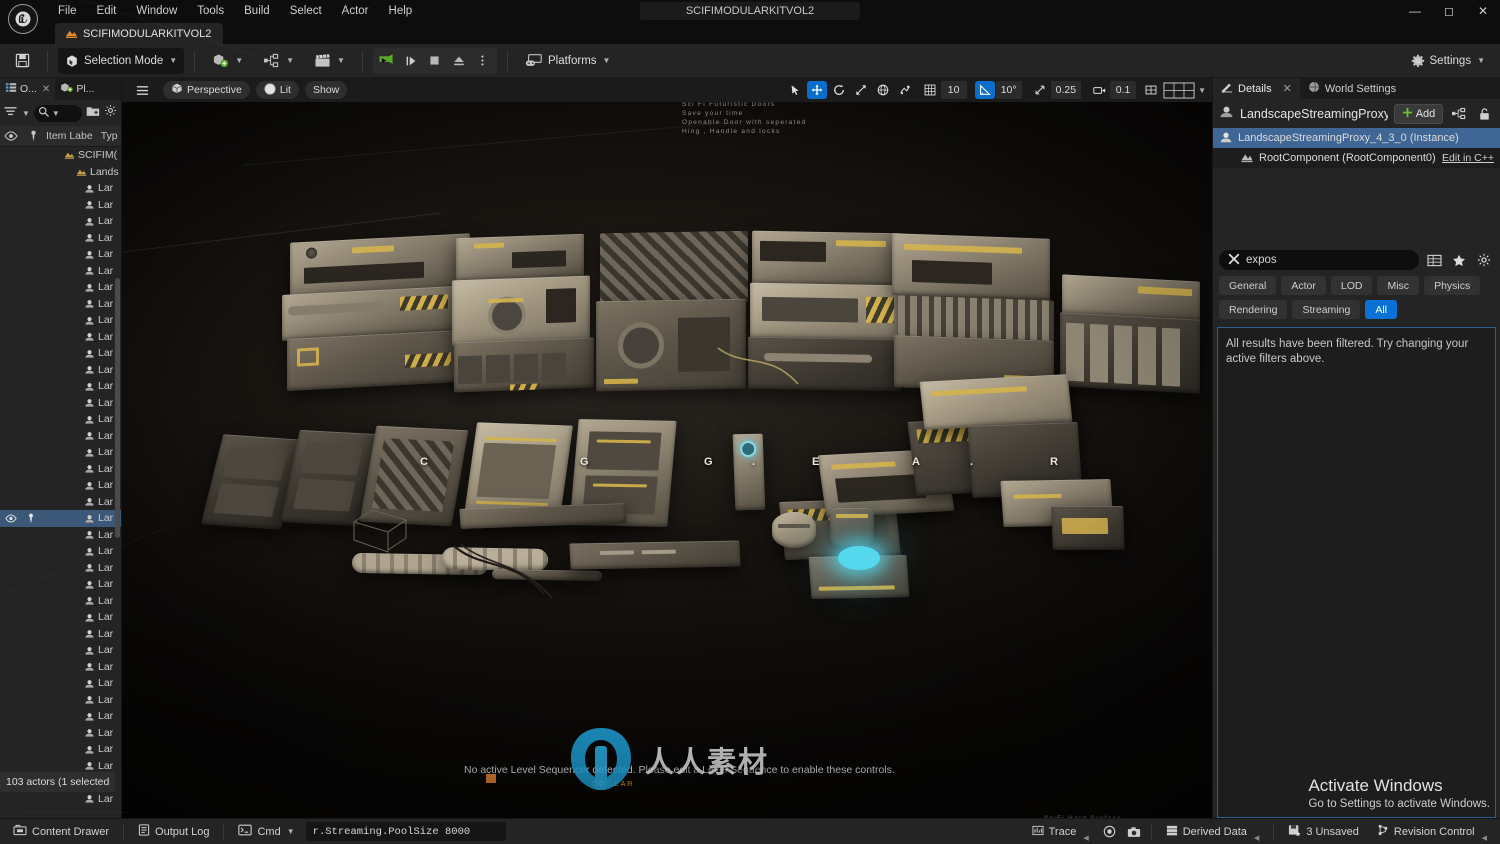 The height and width of the screenshot is (844, 1500). What do you see at coordinates (10, 113) in the screenshot?
I see `filter-icon` at bounding box center [10, 113].